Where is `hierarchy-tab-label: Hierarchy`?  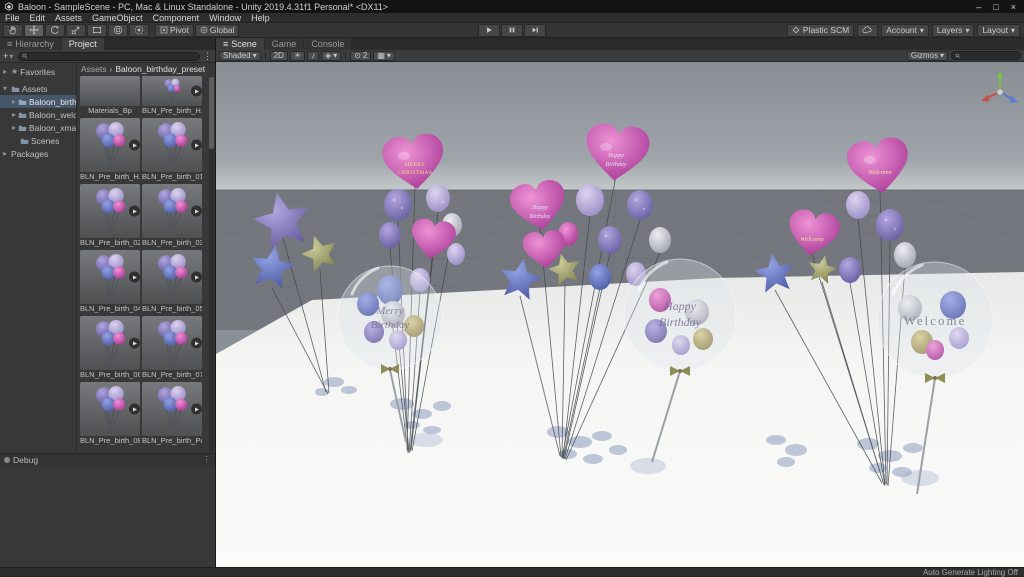 hierarchy-tab-label: Hierarchy is located at coordinates (34, 44).